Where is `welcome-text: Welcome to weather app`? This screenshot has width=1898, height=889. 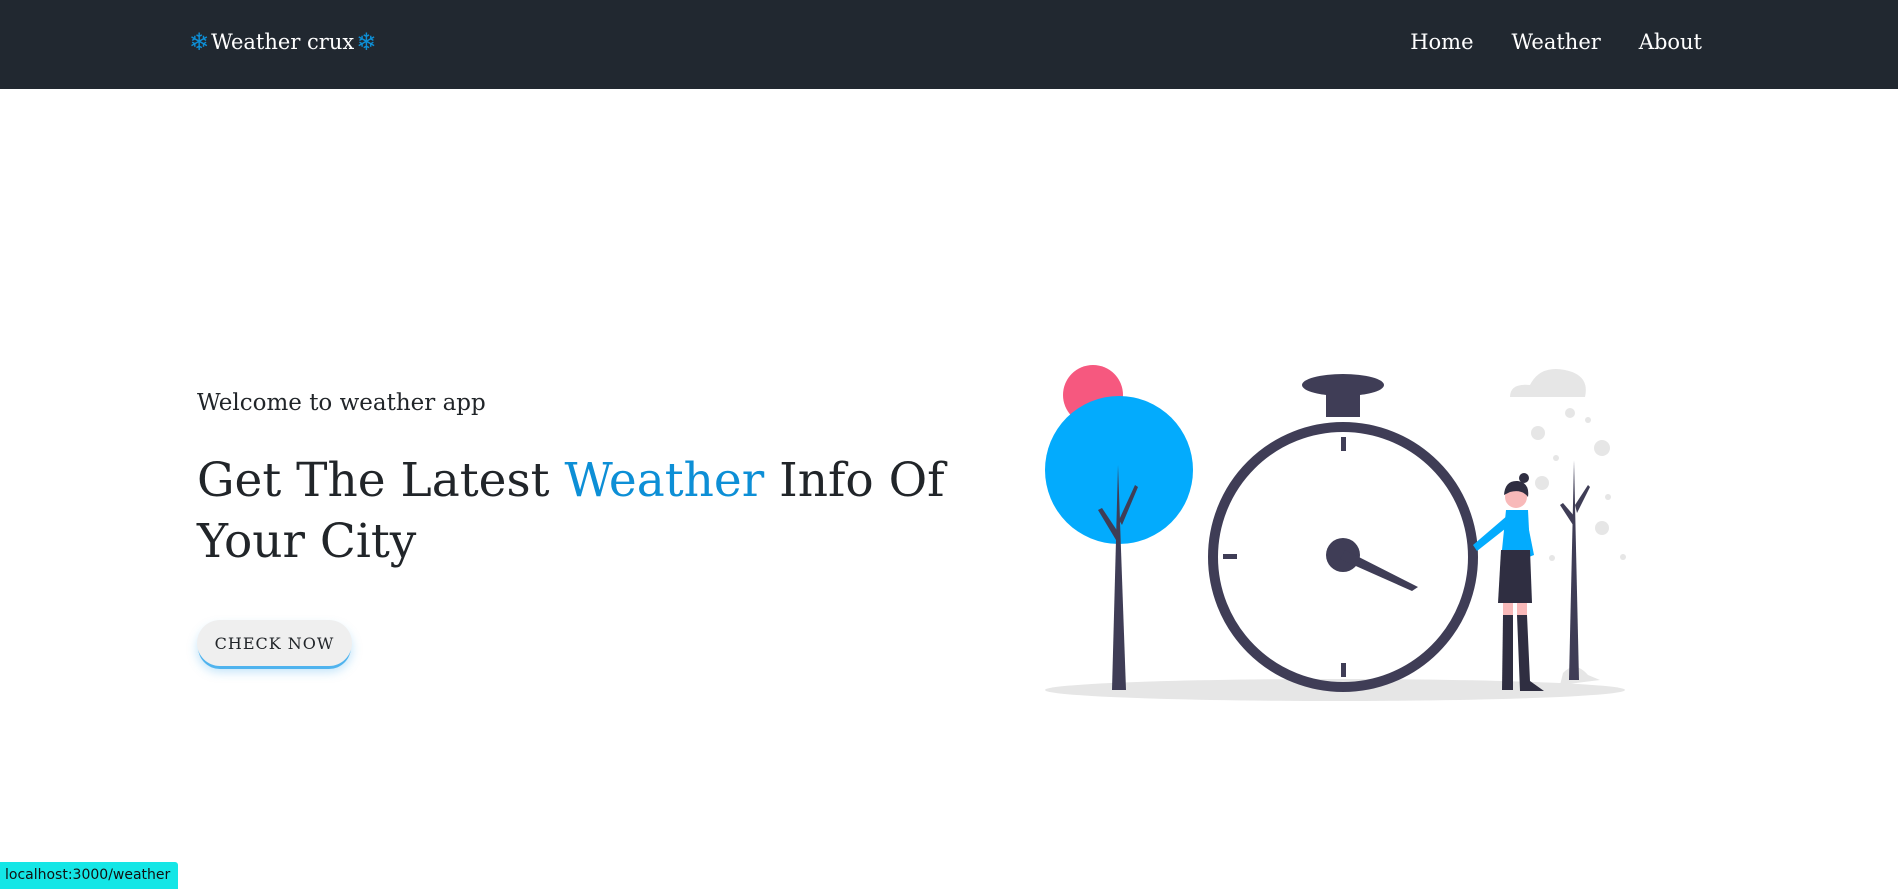
welcome-text: Welcome to weather app is located at coordinates (341, 403).